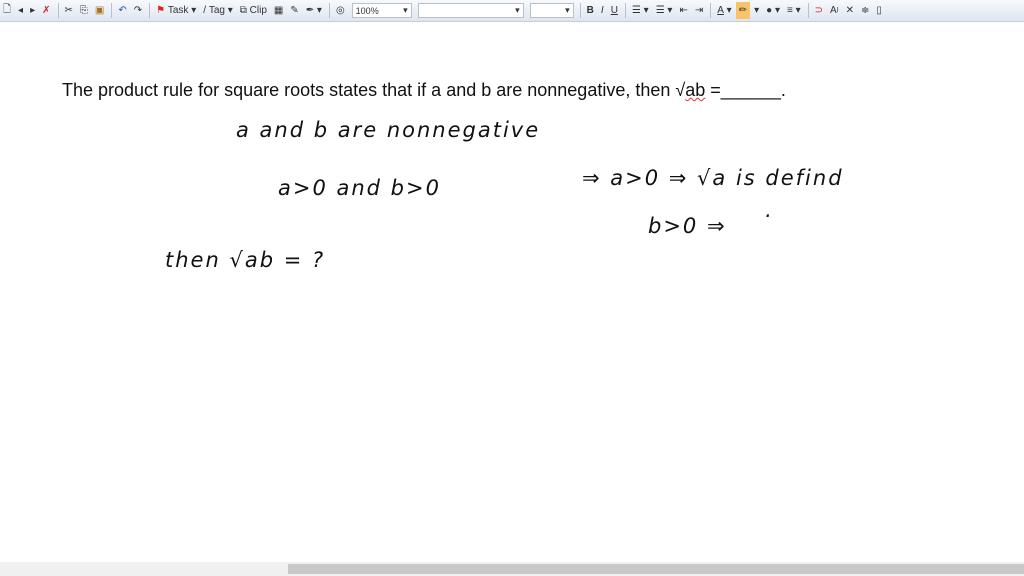 This screenshot has height=576, width=1024. Describe the element at coordinates (551, 10) in the screenshot. I see `font-size-select: ▾` at that location.